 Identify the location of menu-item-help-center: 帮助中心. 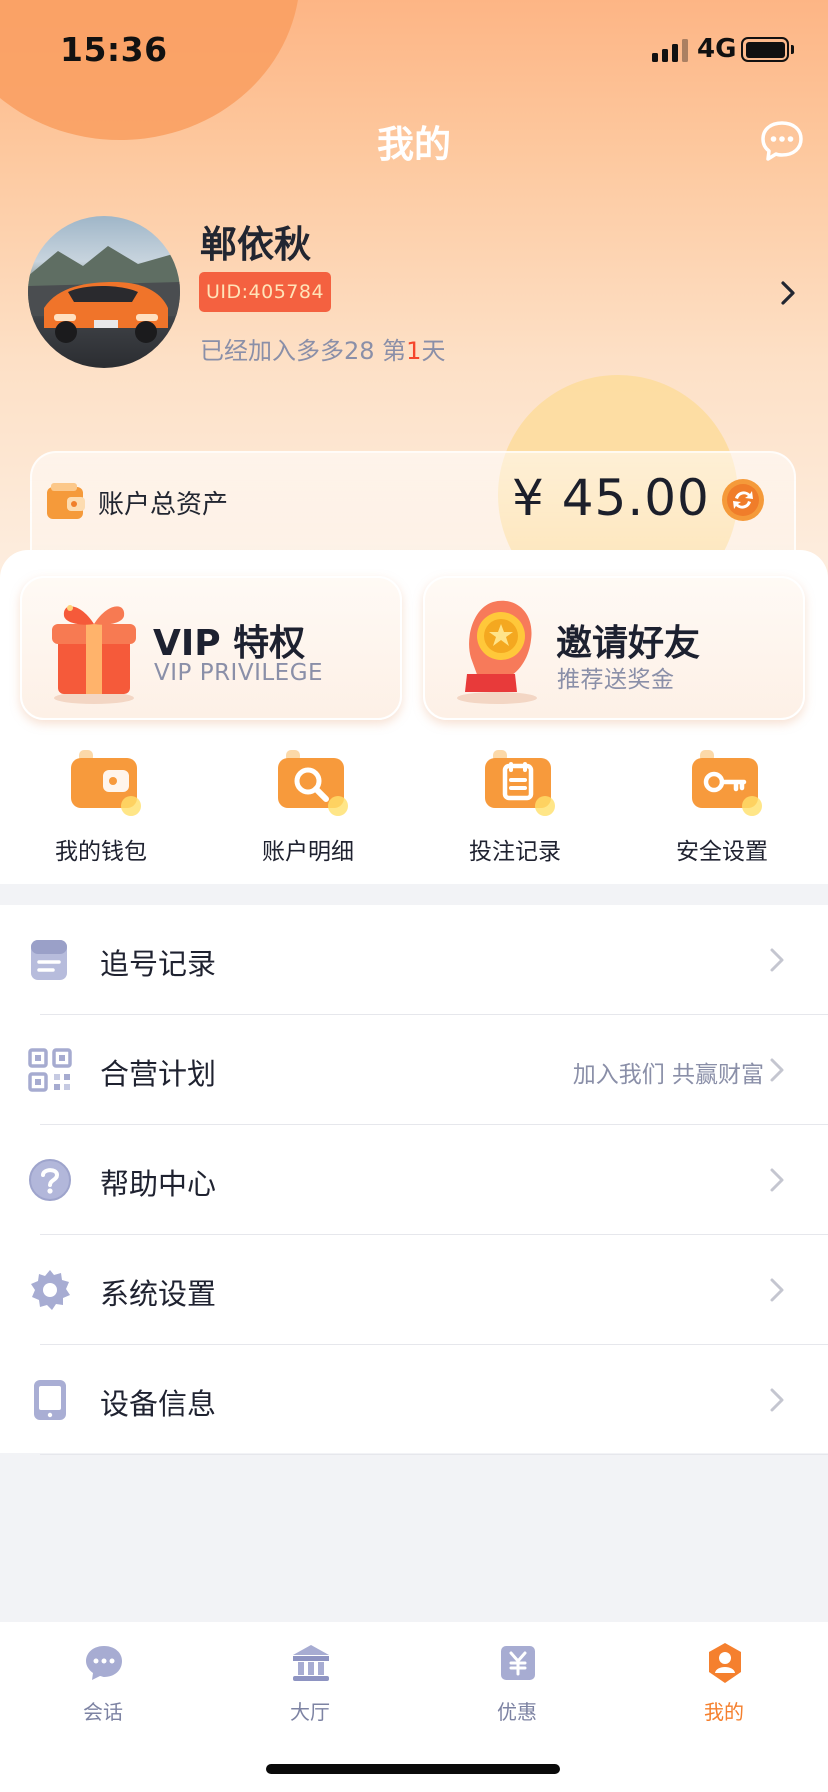
(414, 1180).